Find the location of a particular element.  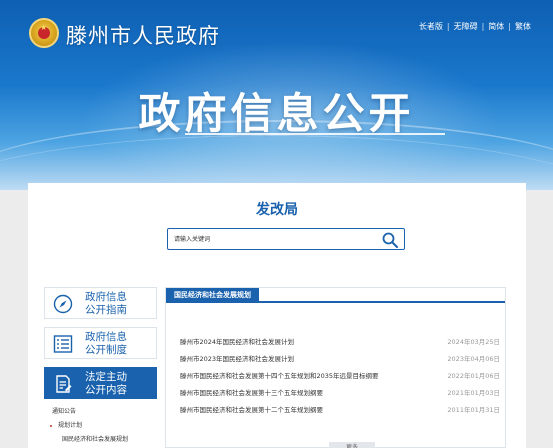

article-date: 2022年01月06日 is located at coordinates (473, 376).